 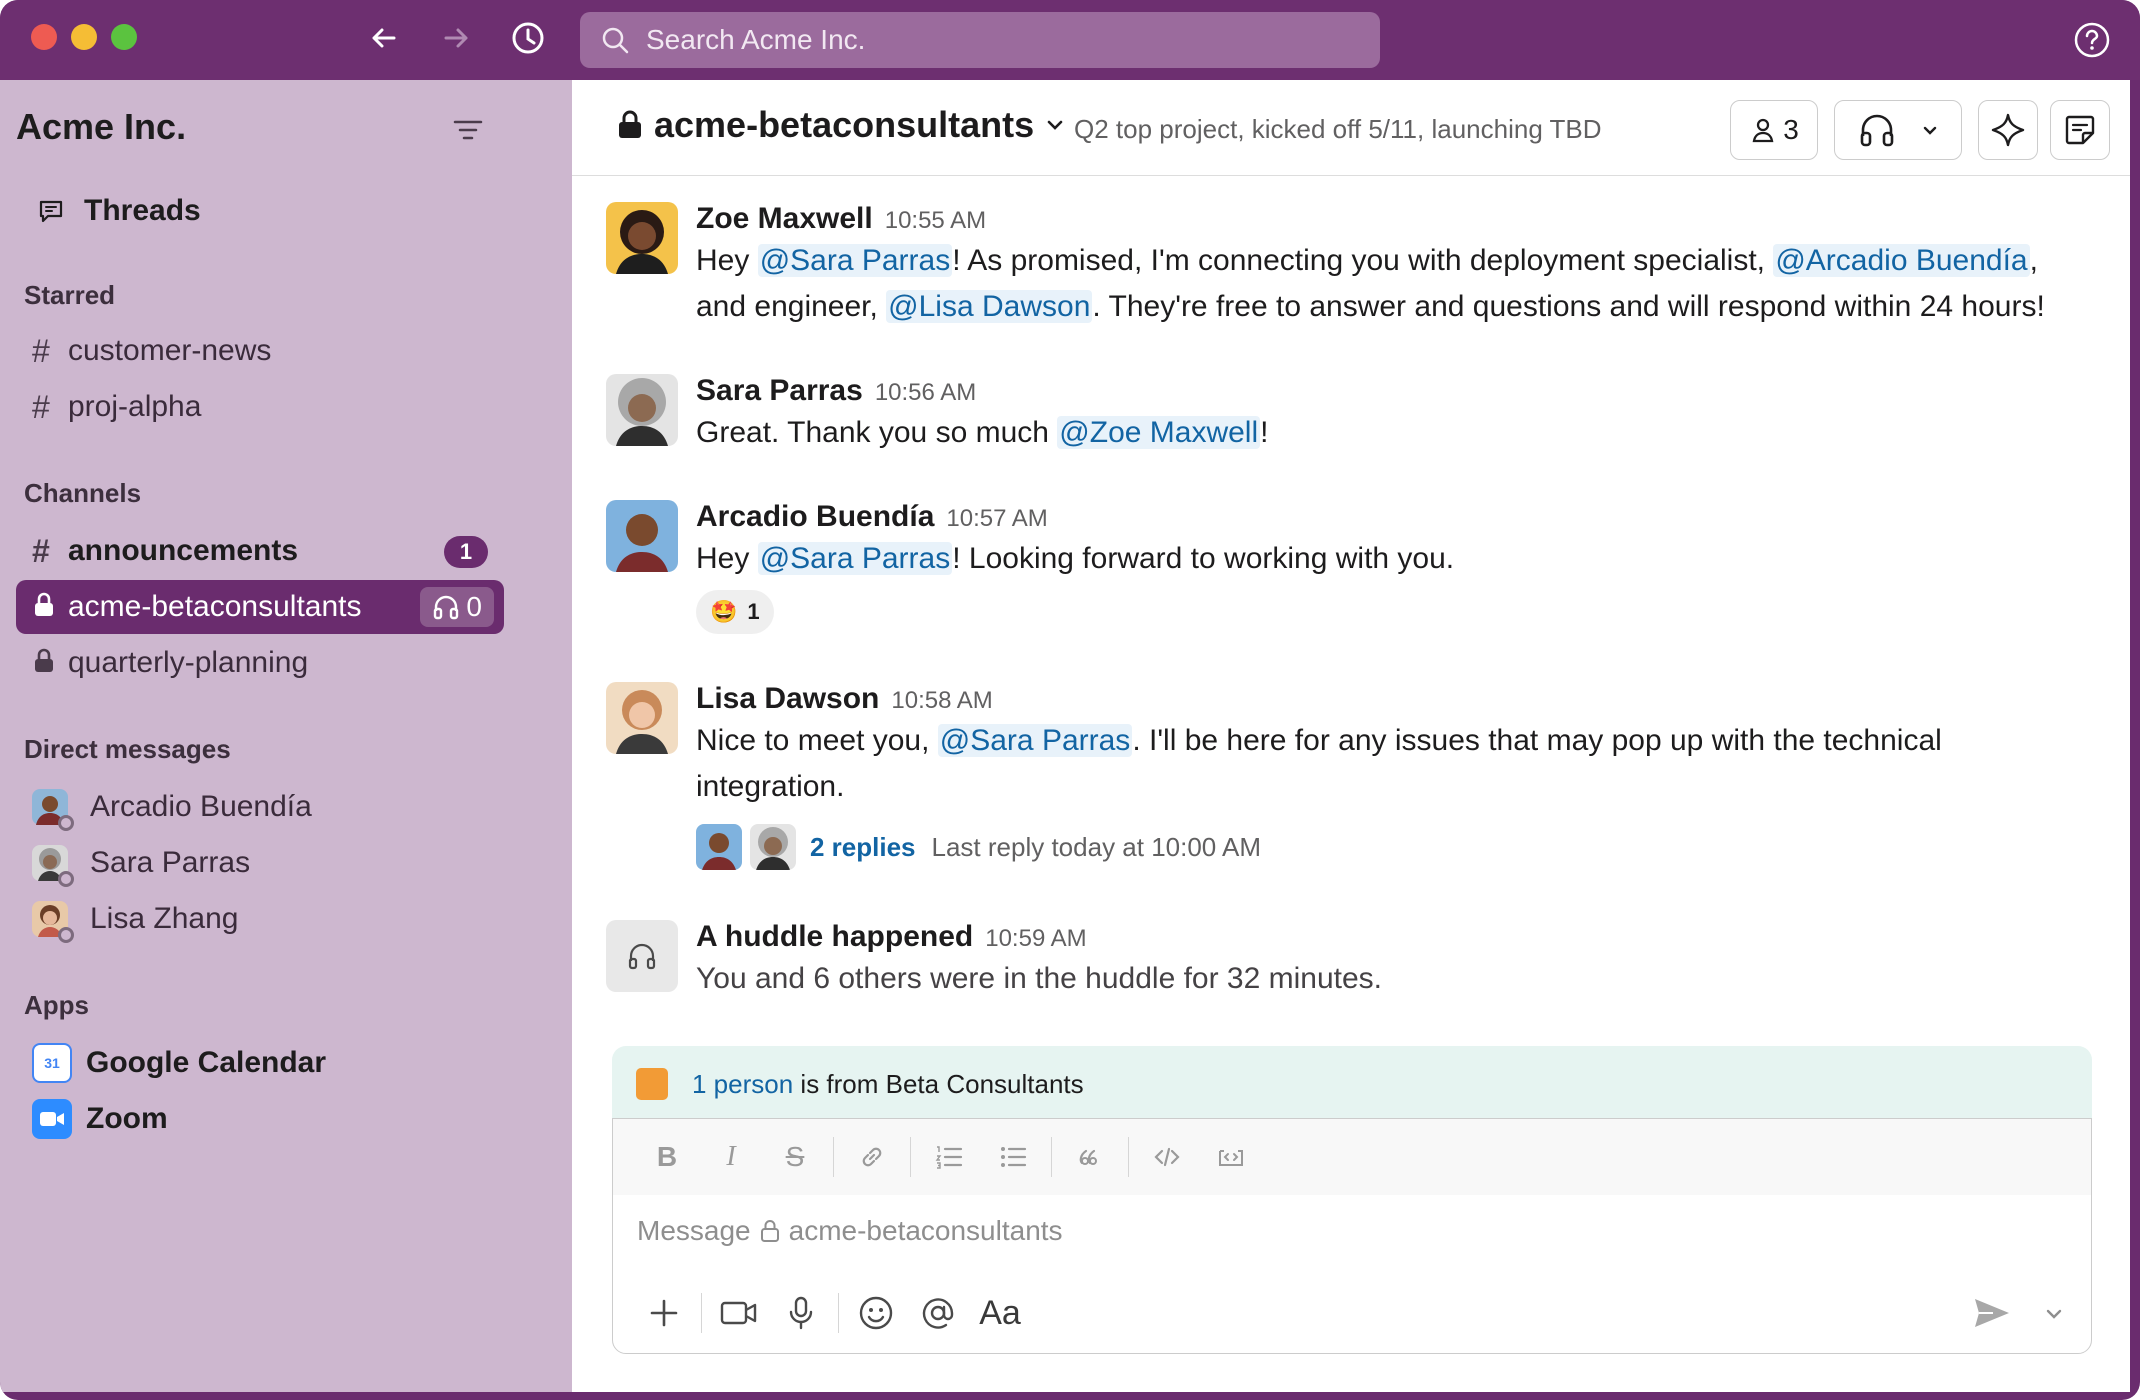 I want to click on message-composer: B I S Message acme-betaconsultants Aa, so click(x=1352, y=1236).